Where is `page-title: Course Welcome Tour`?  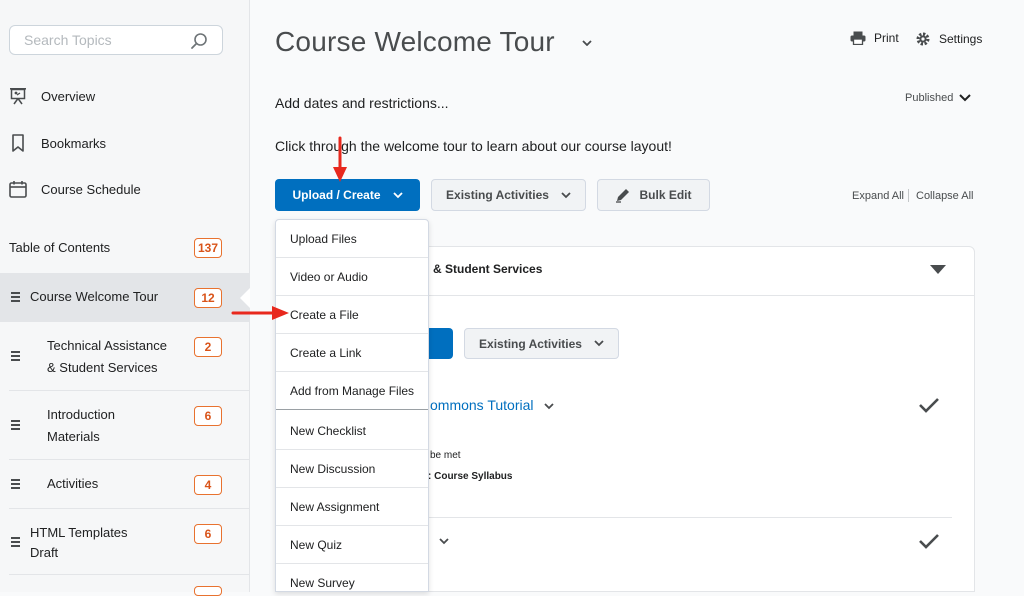 page-title: Course Welcome Tour is located at coordinates (415, 41).